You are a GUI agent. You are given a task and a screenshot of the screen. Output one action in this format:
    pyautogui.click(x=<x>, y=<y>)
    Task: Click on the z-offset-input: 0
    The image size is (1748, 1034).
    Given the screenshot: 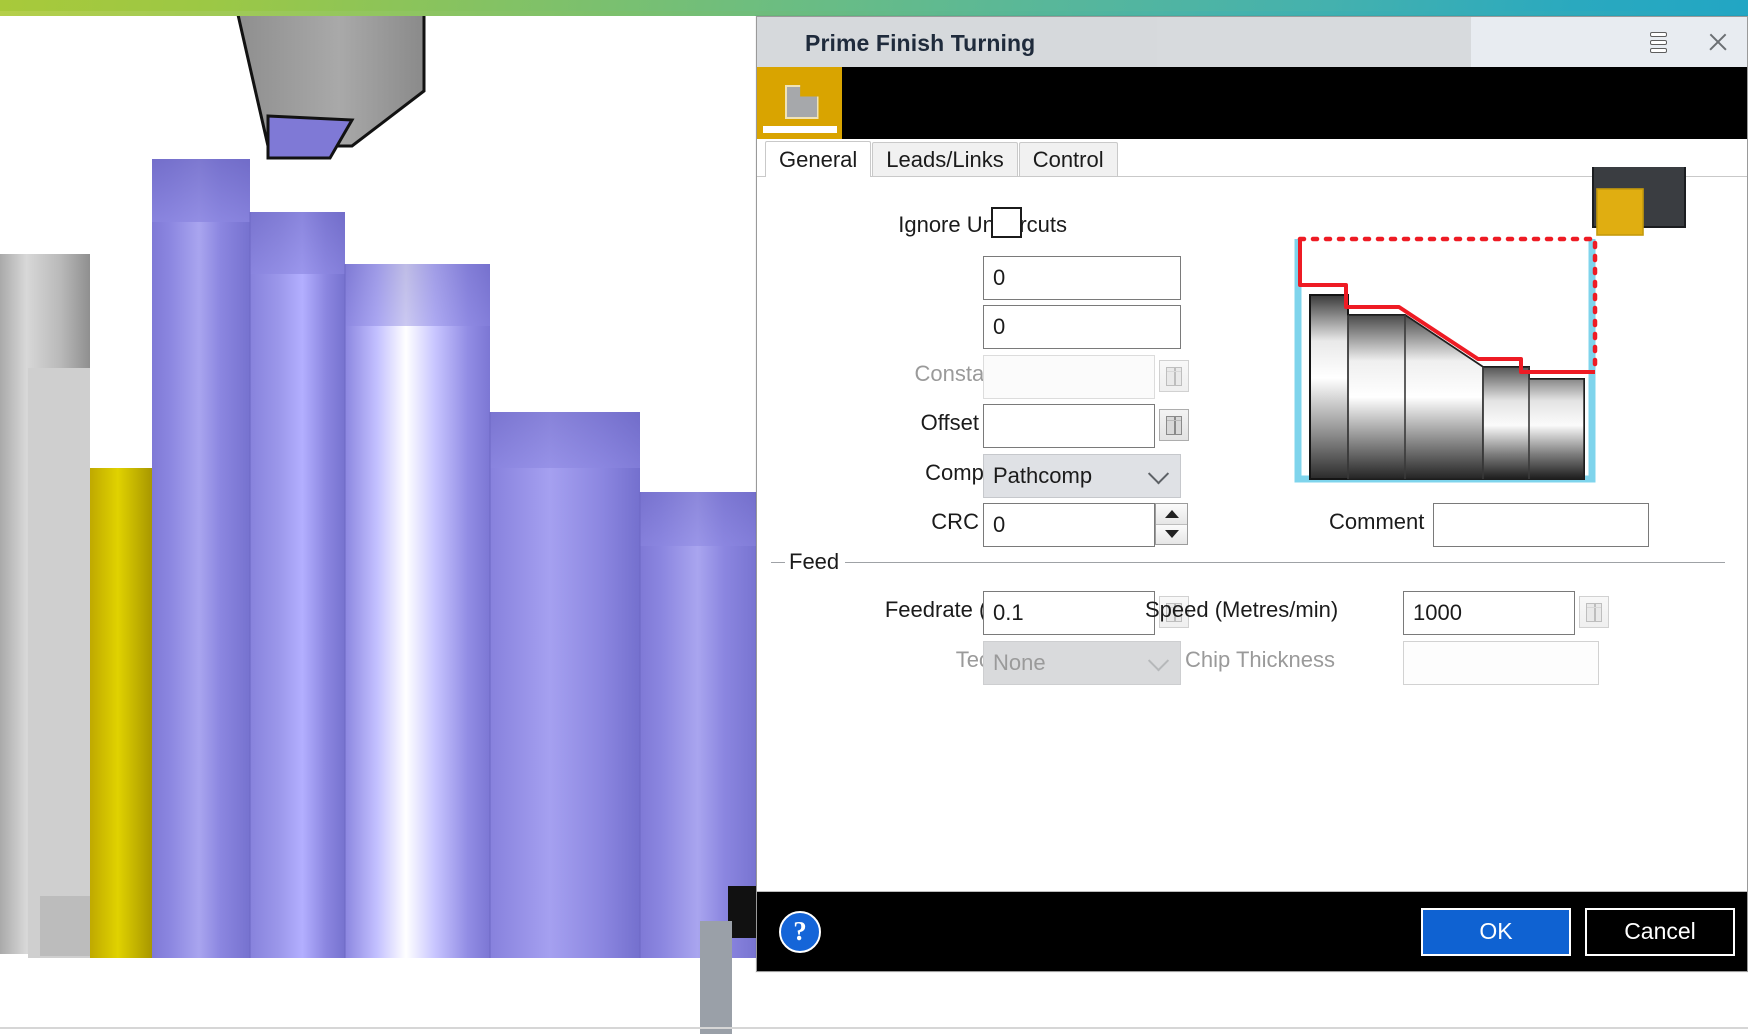 What is the action you would take?
    pyautogui.click(x=1082, y=278)
    